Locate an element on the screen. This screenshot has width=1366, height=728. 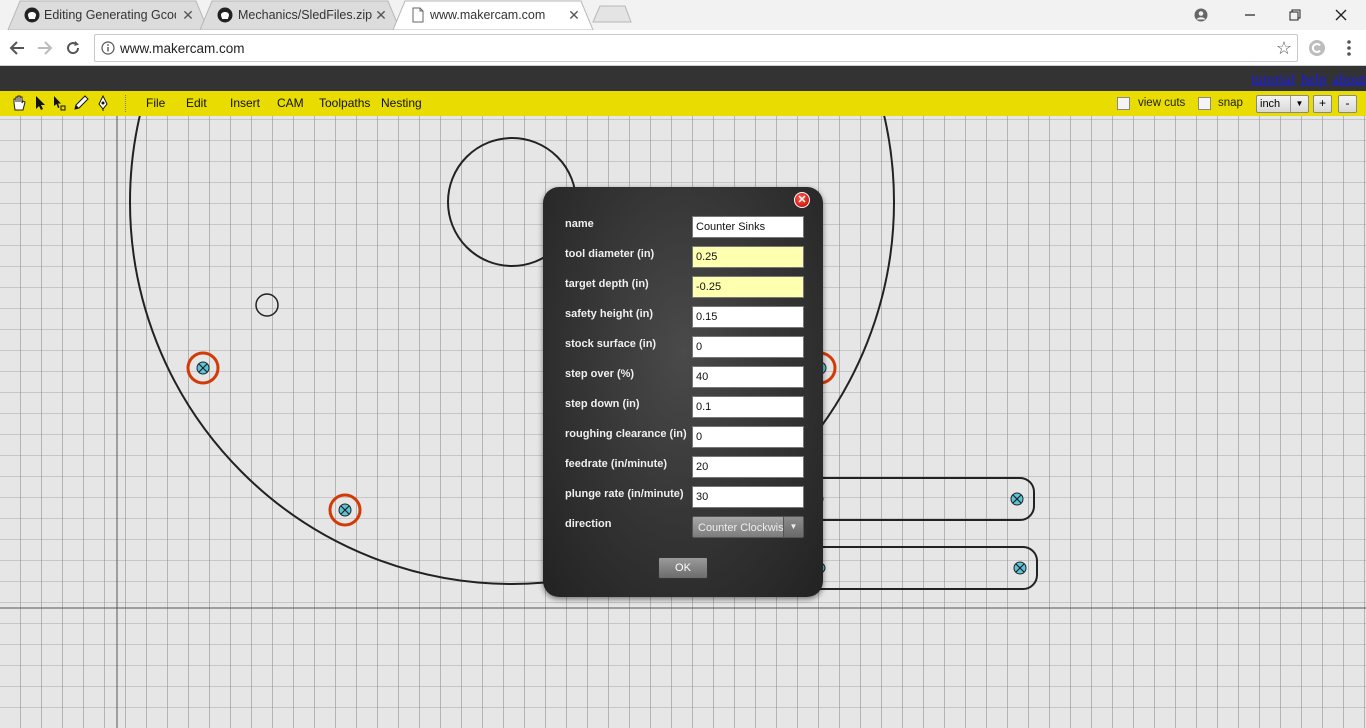
step-over-input is located at coordinates (748, 377).